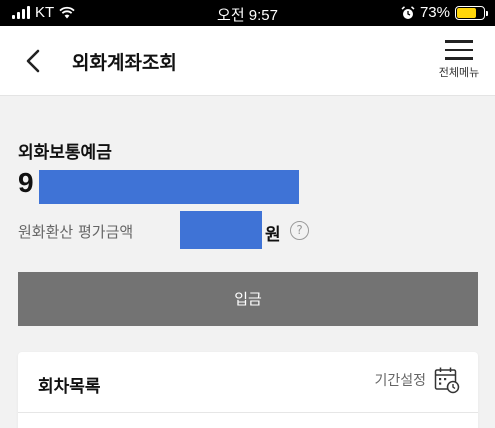 The width and height of the screenshot is (495, 428). Describe the element at coordinates (459, 72) in the screenshot. I see `all-menu-label: 전체메뉴` at that location.